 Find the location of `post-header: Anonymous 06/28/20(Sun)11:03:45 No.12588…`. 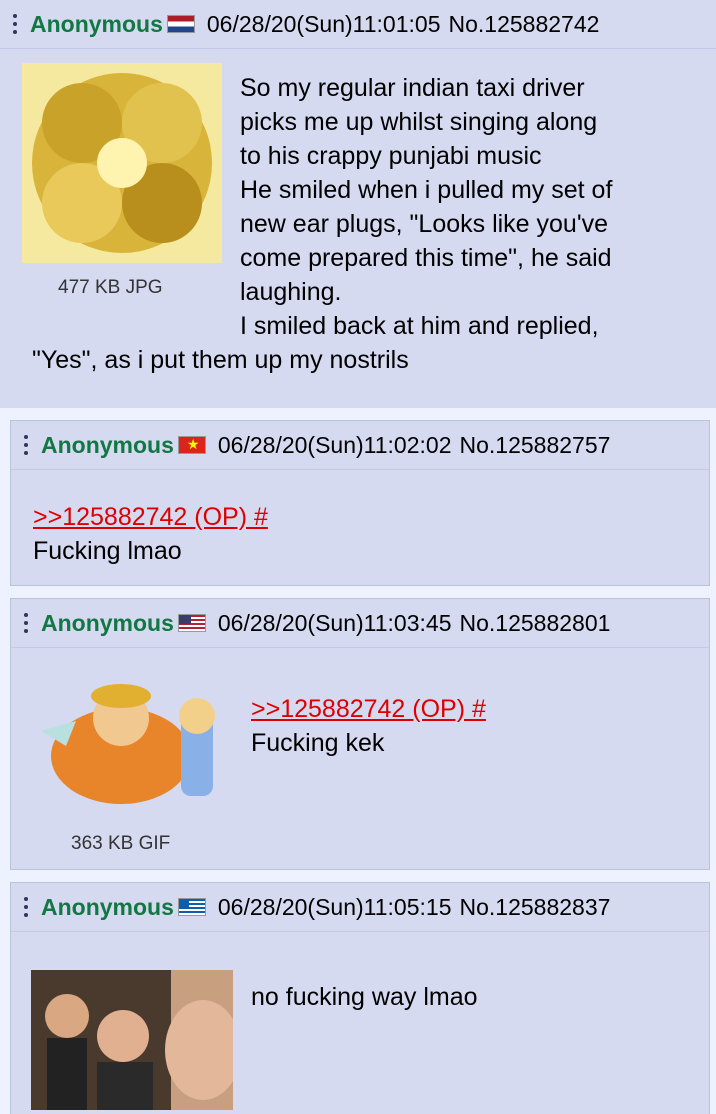

post-header: Anonymous 06/28/20(Sun)11:03:45 No.12588… is located at coordinates (360, 623).